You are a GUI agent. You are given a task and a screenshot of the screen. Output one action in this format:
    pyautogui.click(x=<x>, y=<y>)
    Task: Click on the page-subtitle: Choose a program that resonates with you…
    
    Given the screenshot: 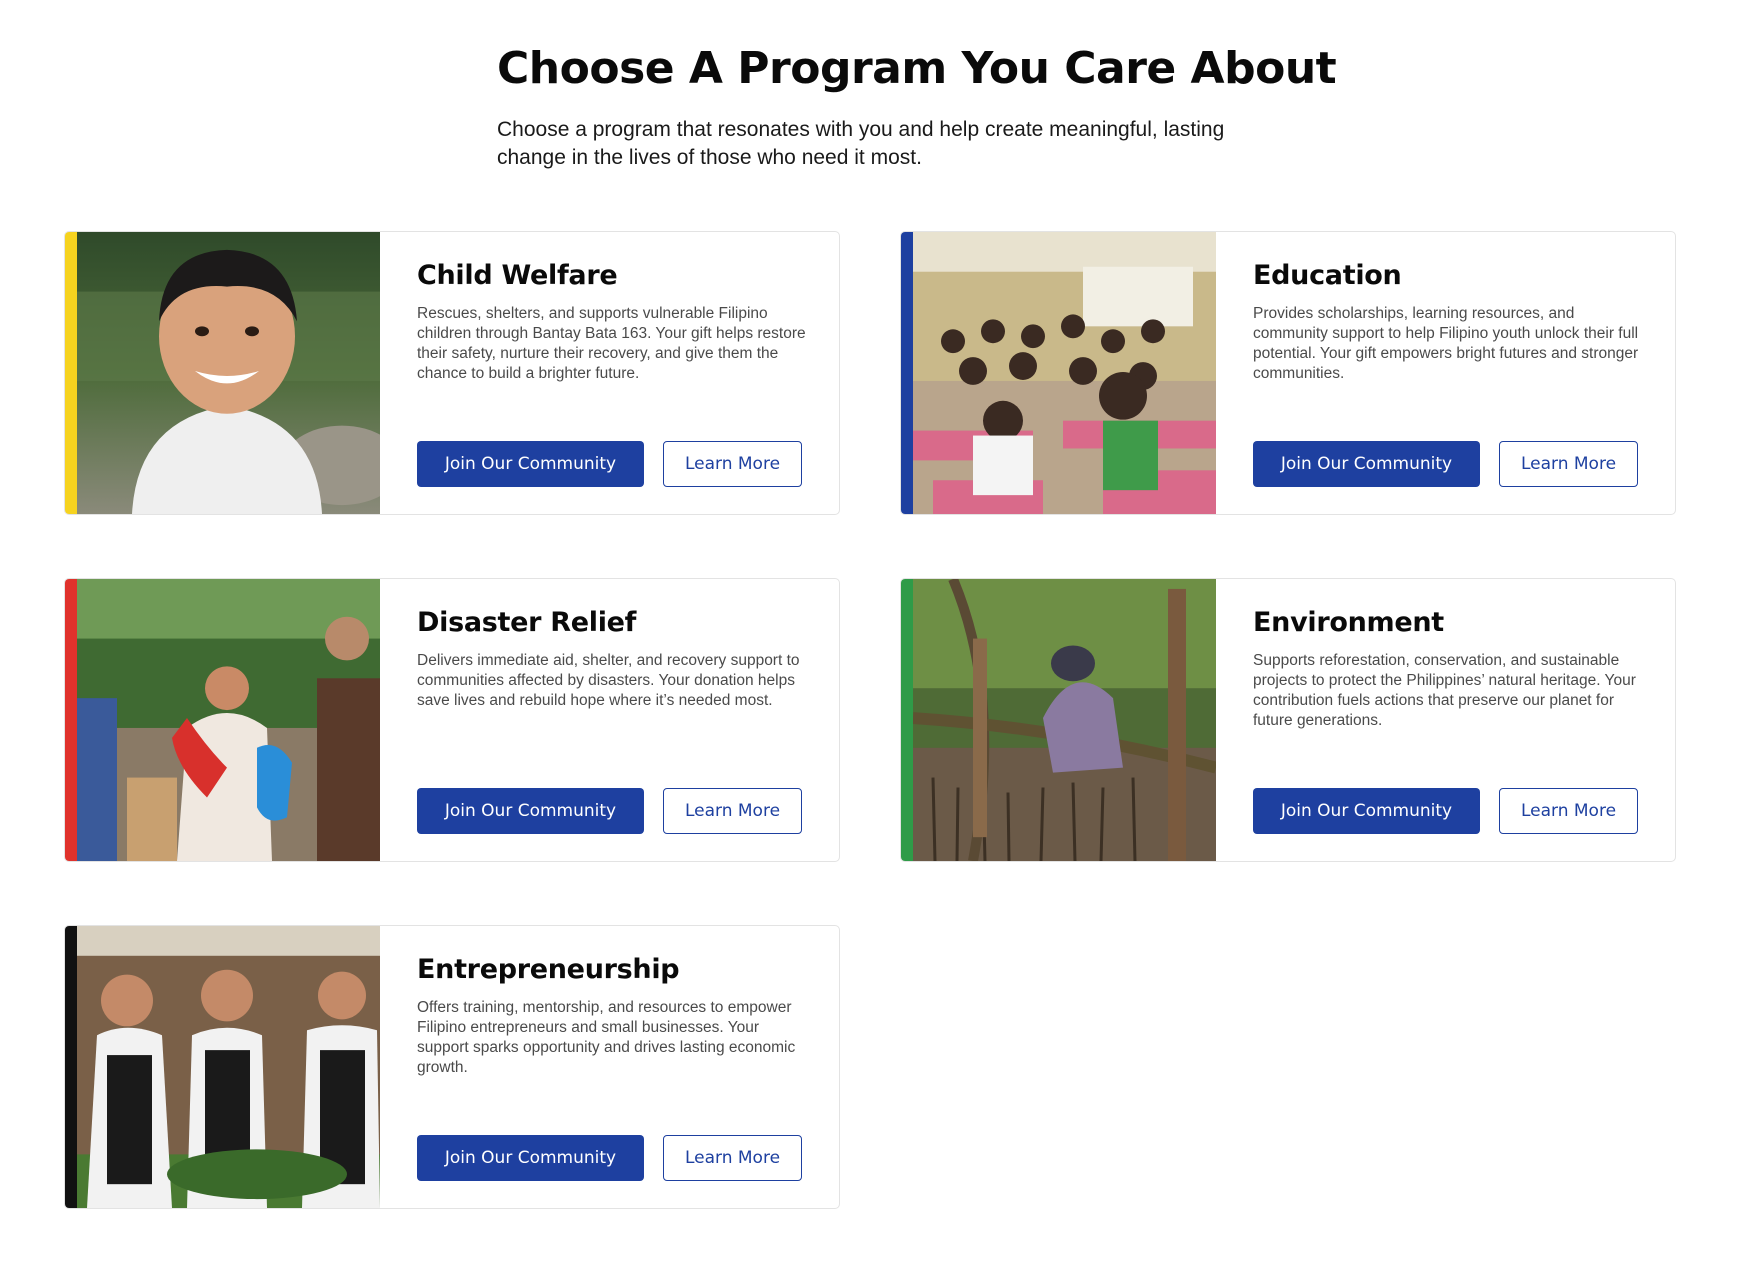 What is the action you would take?
    pyautogui.click(x=861, y=143)
    